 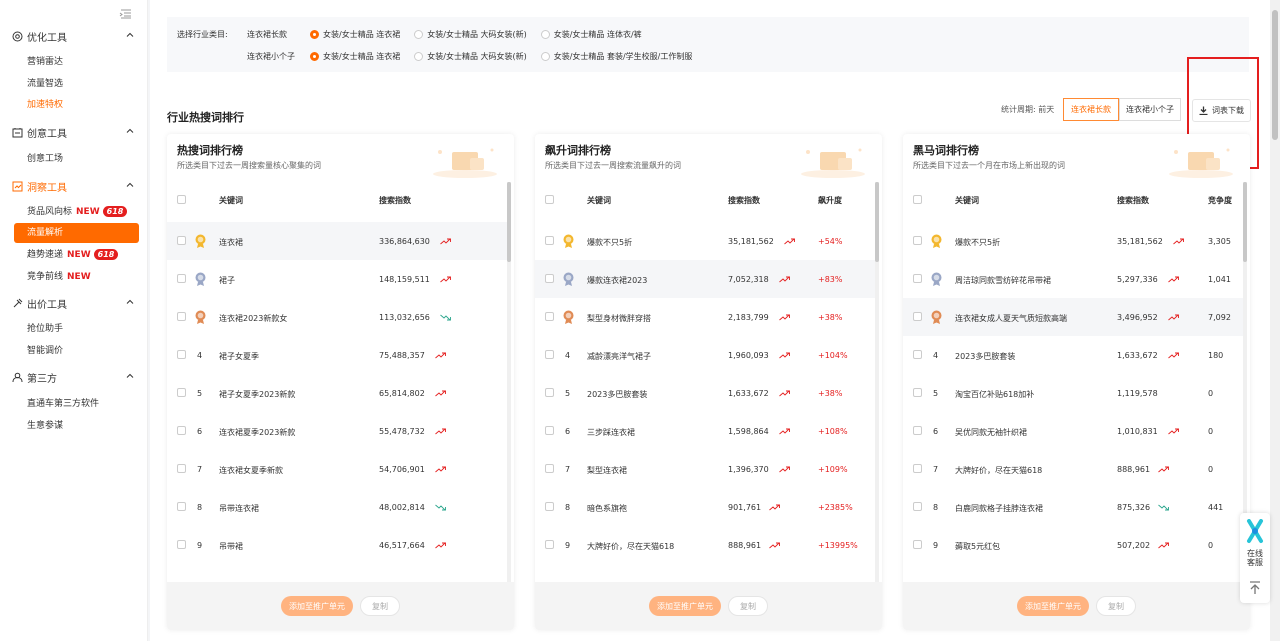 I want to click on nav-item-third-party-software: 直通车第三方软件, so click(x=63, y=404).